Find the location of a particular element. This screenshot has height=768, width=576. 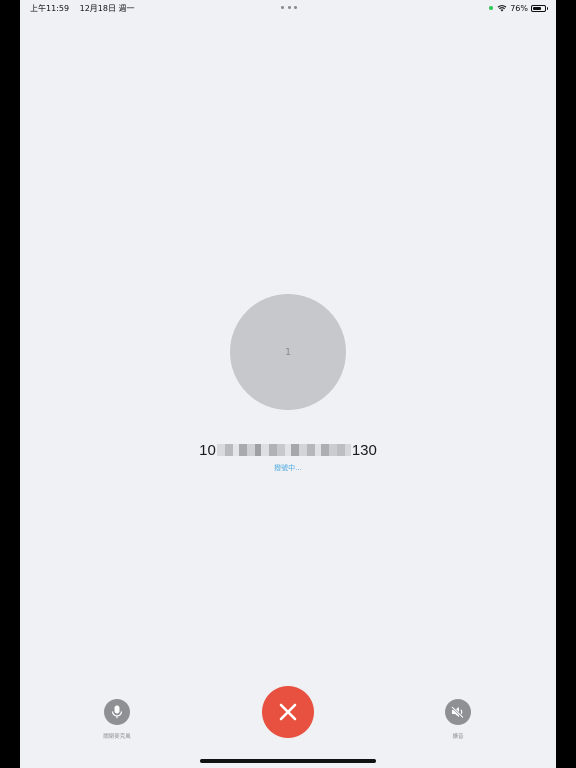

wifi-icon is located at coordinates (502, 8).